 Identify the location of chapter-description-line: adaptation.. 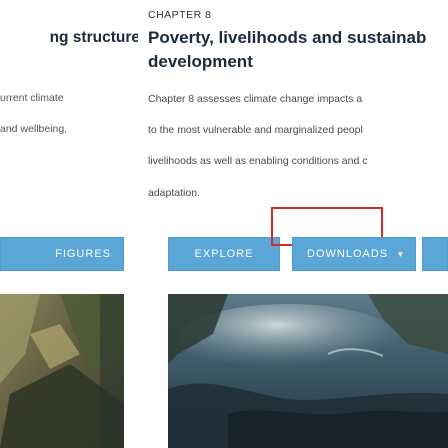
(174, 193).